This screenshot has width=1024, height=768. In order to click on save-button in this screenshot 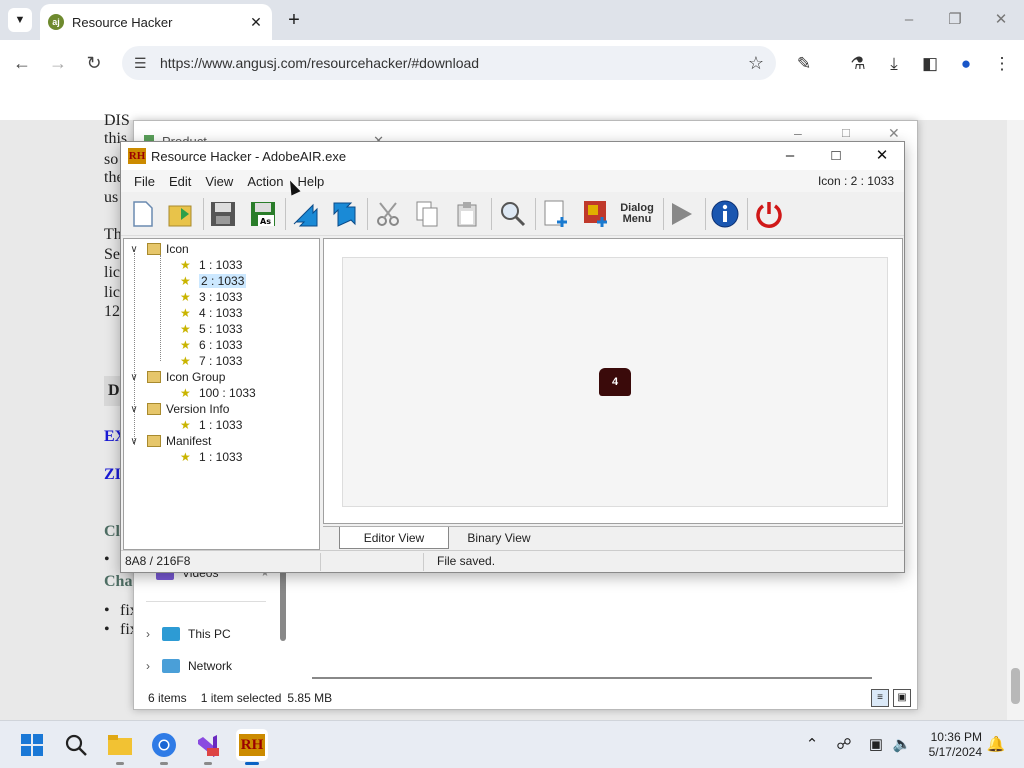, I will do `click(223, 214)`.